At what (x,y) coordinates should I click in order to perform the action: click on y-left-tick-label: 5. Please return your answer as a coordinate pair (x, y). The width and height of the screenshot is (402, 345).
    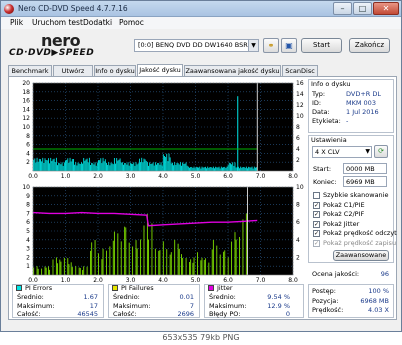
    Looking at the image, I should click on (28, 231).